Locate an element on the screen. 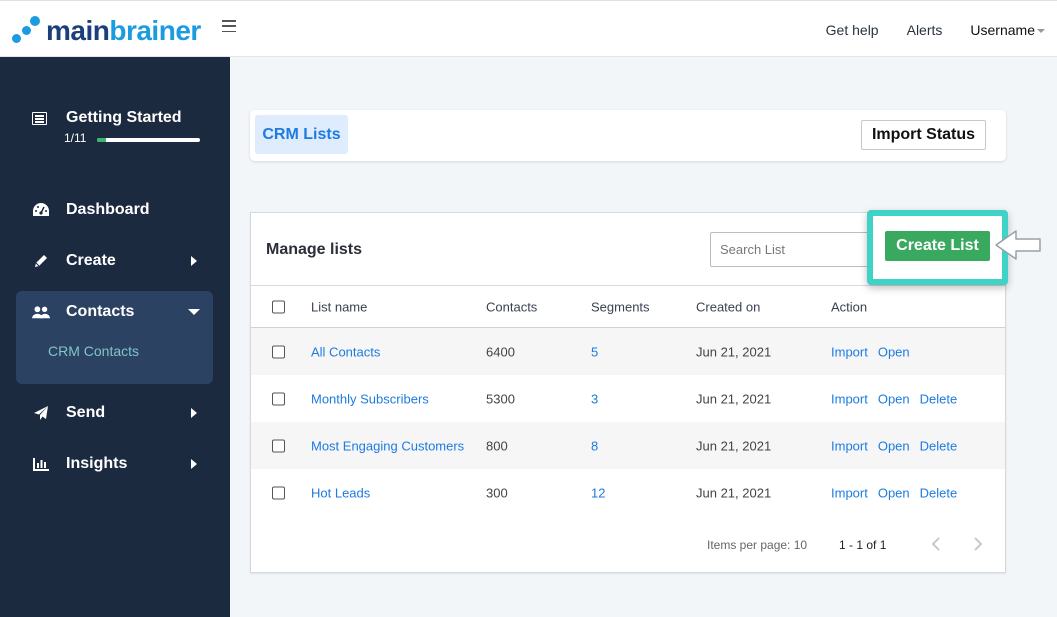 This screenshot has width=1057, height=617. create-list-highlight: Create List is located at coordinates (937, 247).